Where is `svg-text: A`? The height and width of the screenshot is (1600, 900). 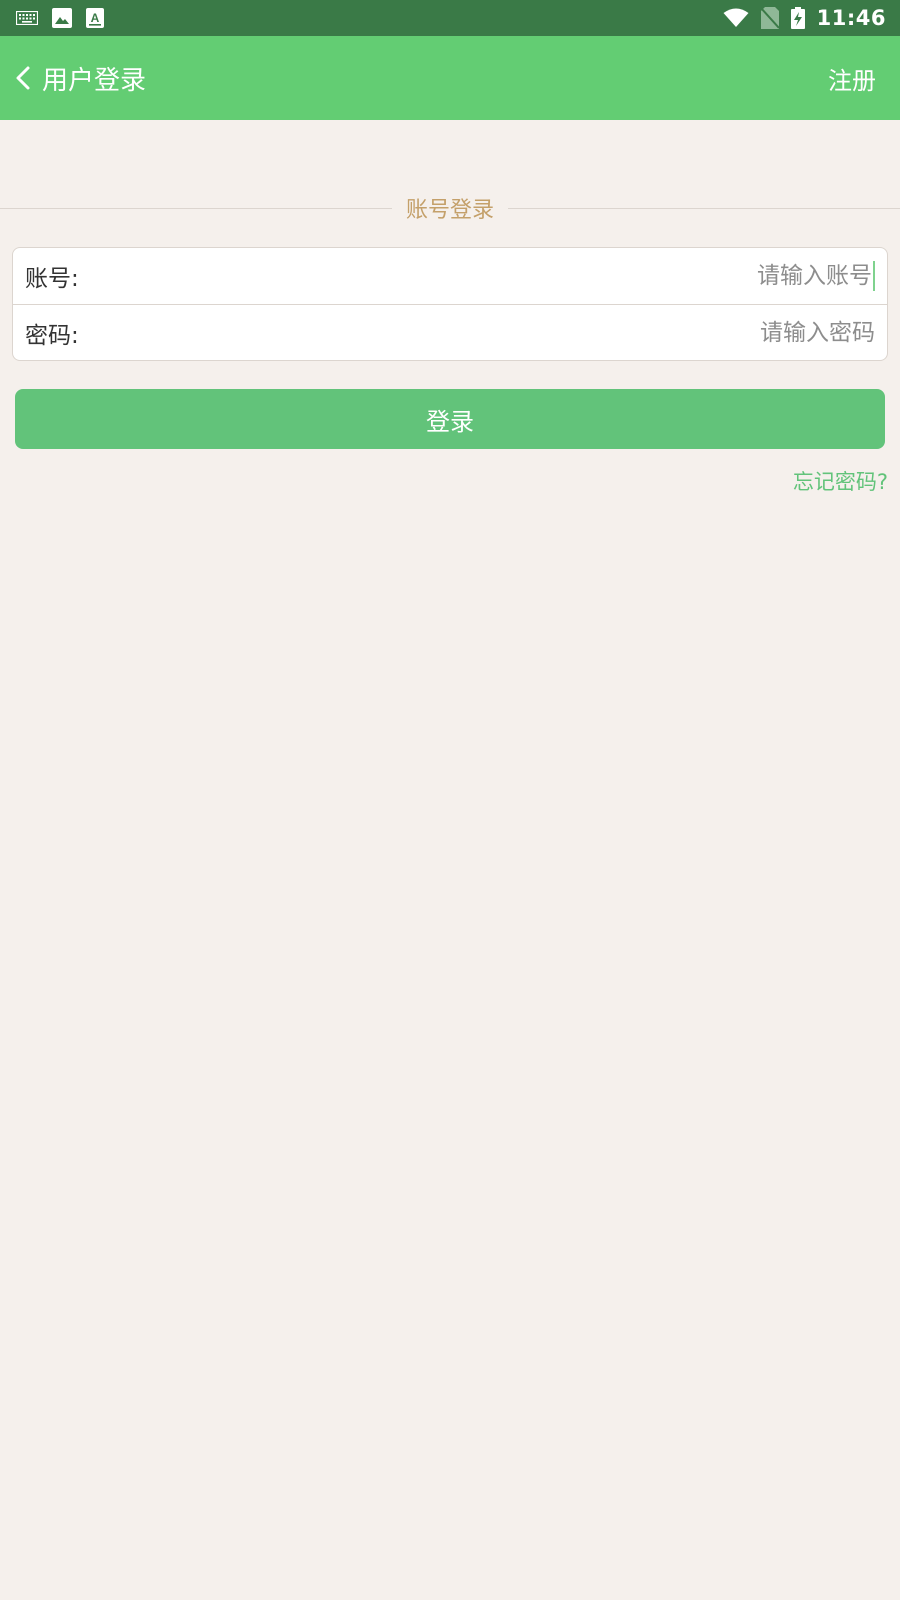 svg-text: A is located at coordinates (95, 18).